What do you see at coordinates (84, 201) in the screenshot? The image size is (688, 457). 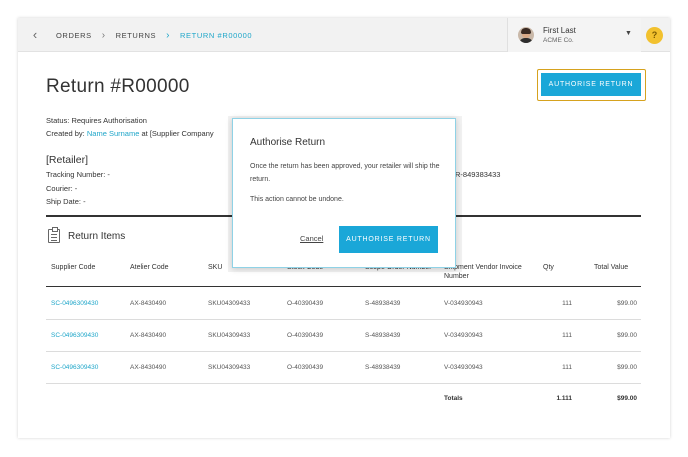 I see `ship-date-value: -` at bounding box center [84, 201].